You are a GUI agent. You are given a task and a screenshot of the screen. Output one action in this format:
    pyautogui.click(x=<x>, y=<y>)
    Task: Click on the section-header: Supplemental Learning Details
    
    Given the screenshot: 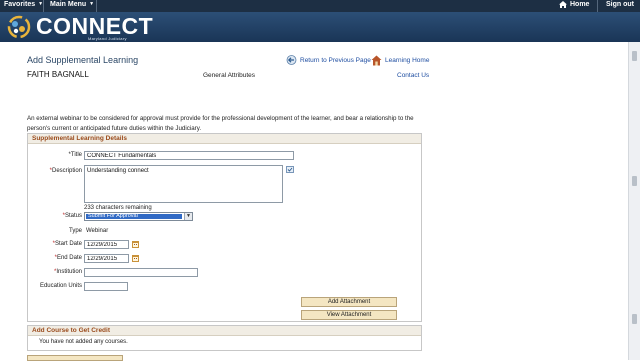 What is the action you would take?
    pyautogui.click(x=224, y=139)
    